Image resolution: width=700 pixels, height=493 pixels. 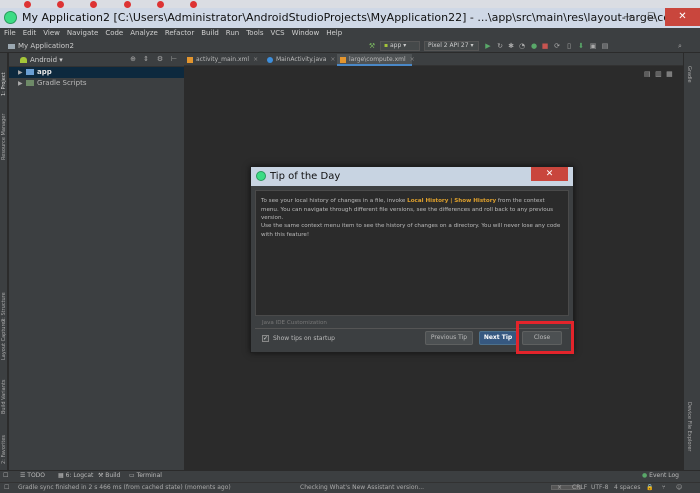 I want to click on tab-mainactivity-java: MainActivity.java ×, so click(x=300, y=60).